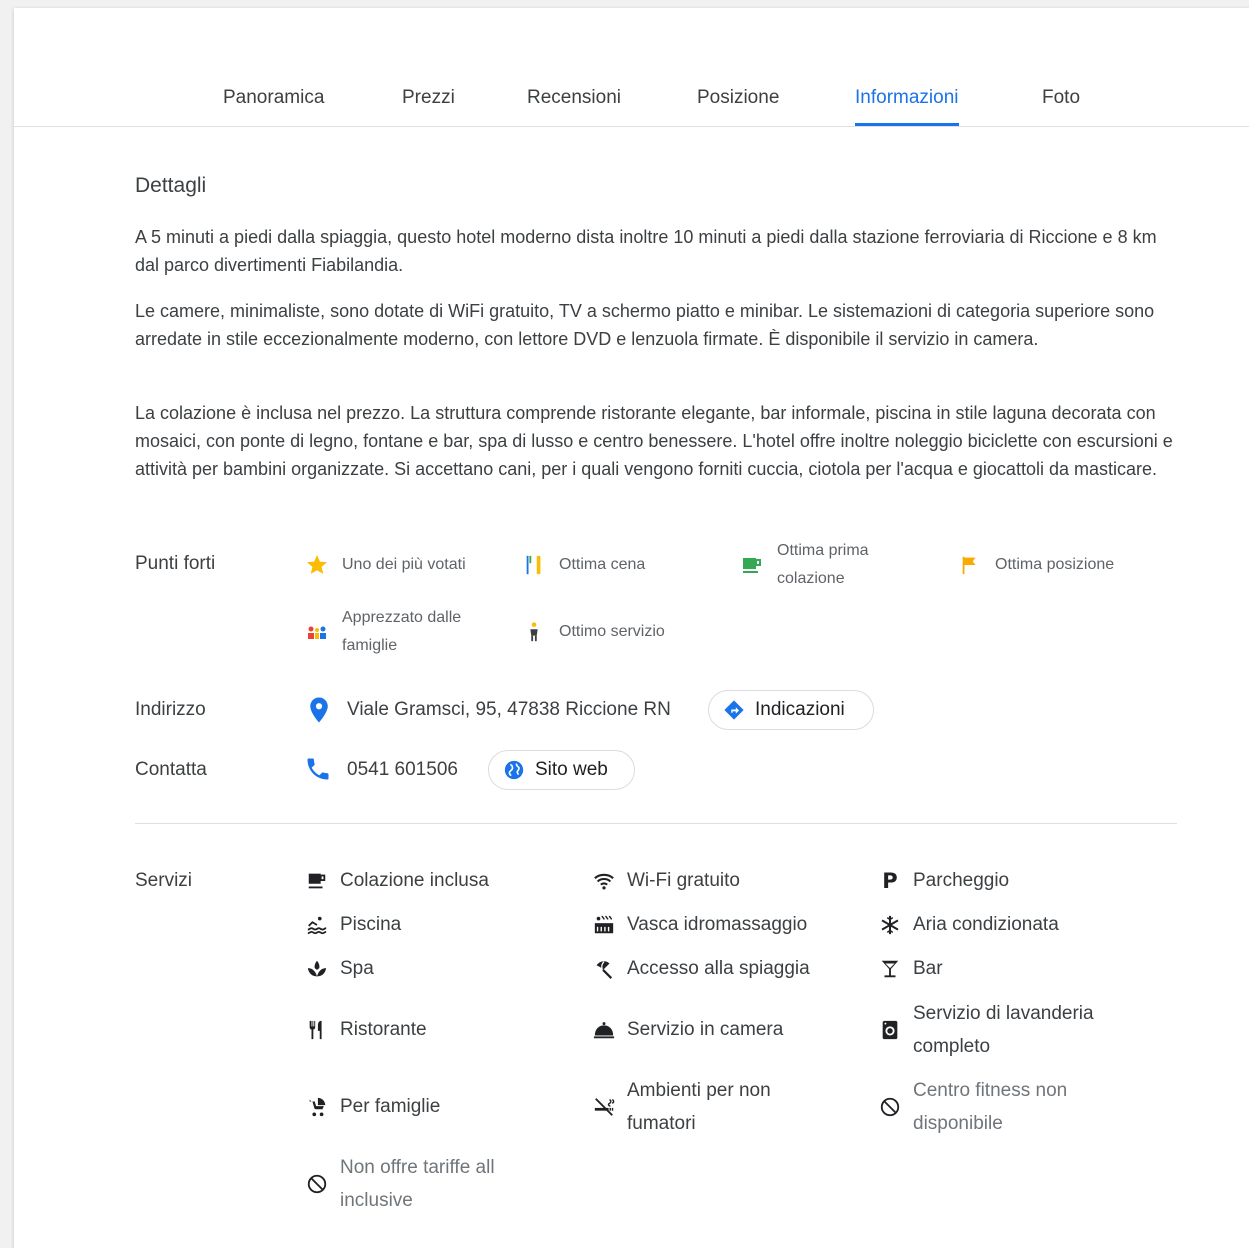  I want to click on family-icon, so click(317, 632).